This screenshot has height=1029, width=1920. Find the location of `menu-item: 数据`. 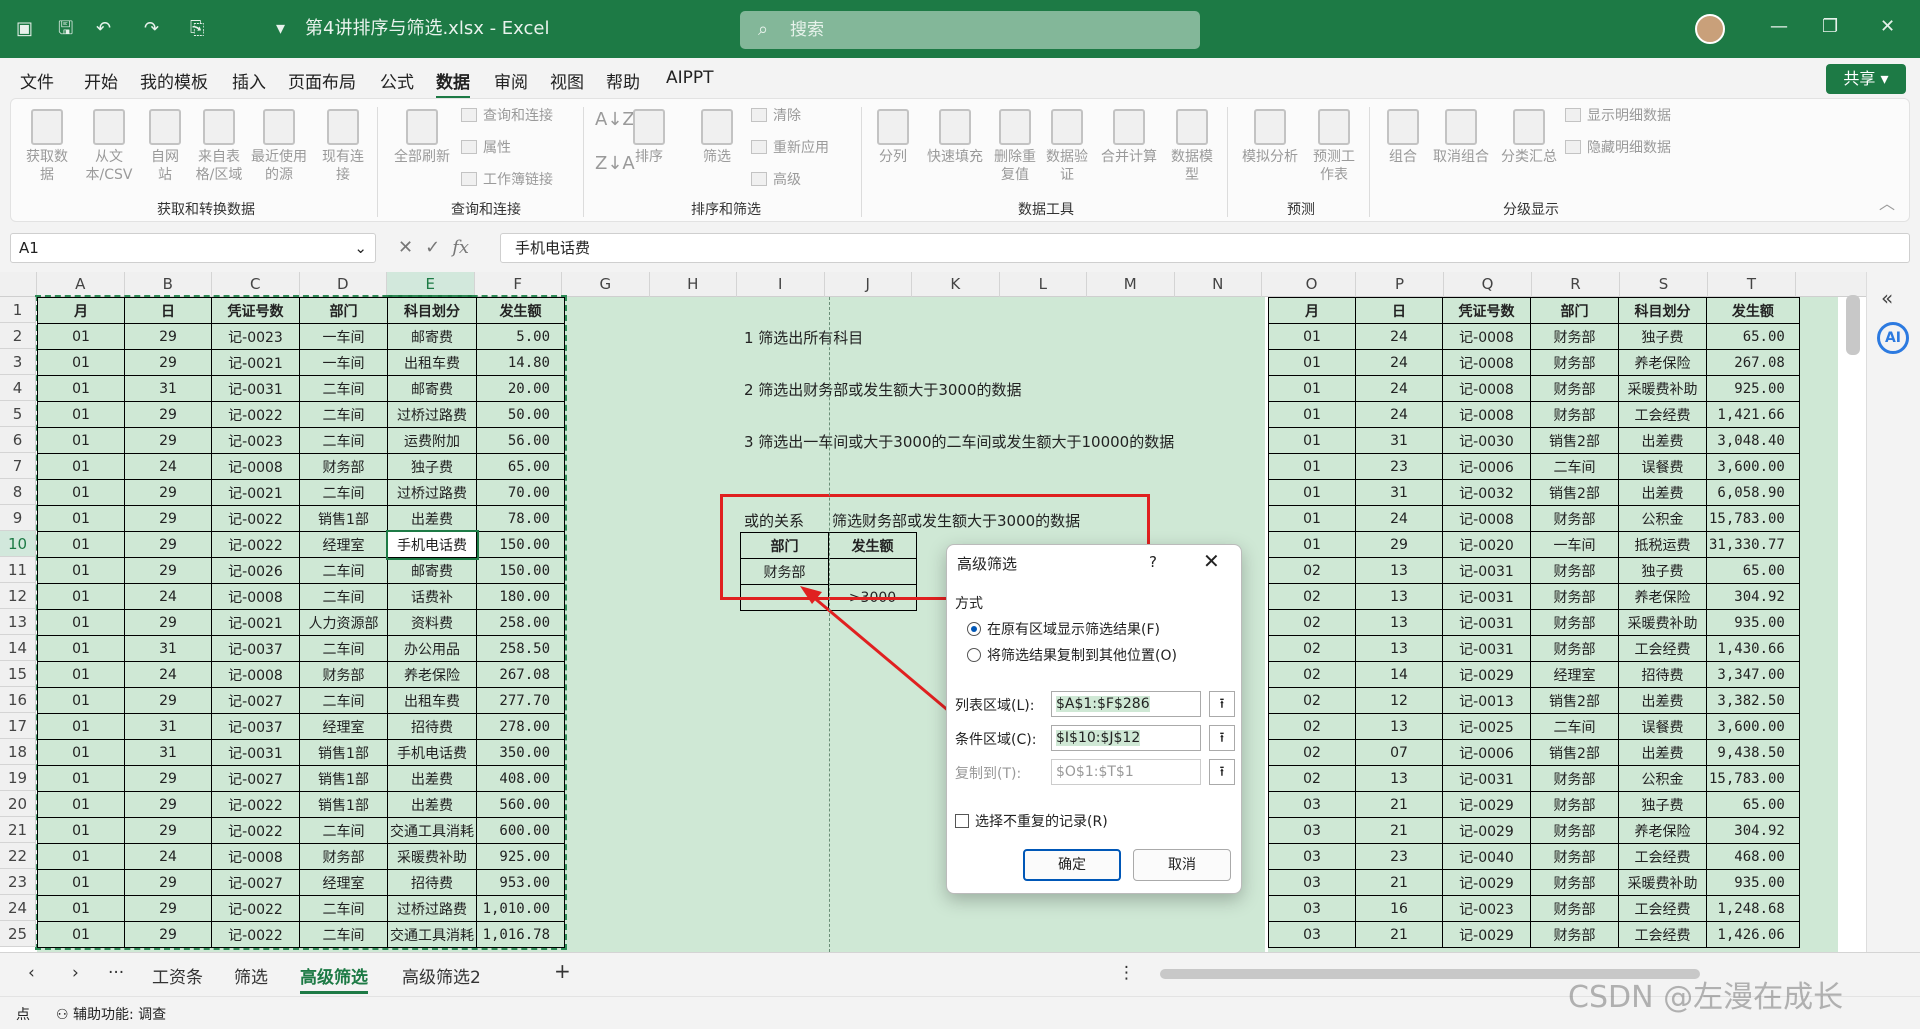

menu-item: 数据 is located at coordinates (453, 83).